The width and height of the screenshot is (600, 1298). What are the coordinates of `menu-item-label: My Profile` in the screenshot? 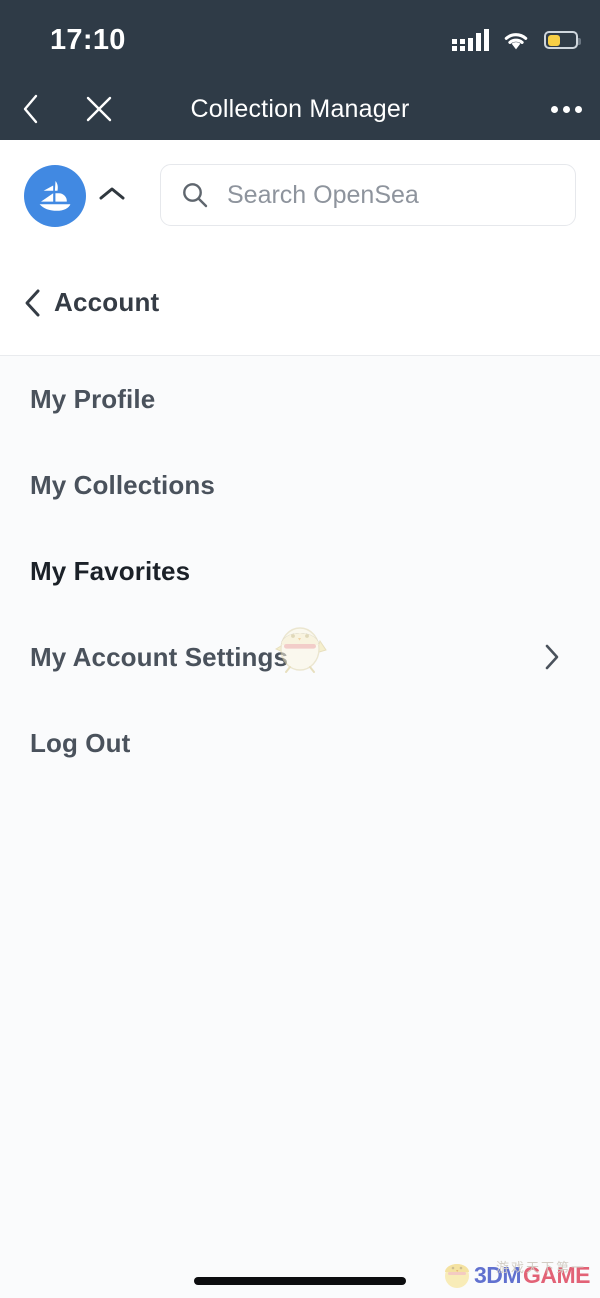 It's located at (93, 398).